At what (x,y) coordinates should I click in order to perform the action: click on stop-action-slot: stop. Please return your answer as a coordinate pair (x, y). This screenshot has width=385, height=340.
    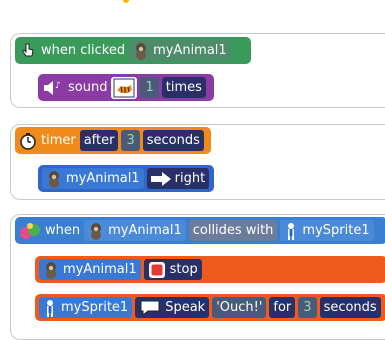
    Looking at the image, I should click on (172, 269).